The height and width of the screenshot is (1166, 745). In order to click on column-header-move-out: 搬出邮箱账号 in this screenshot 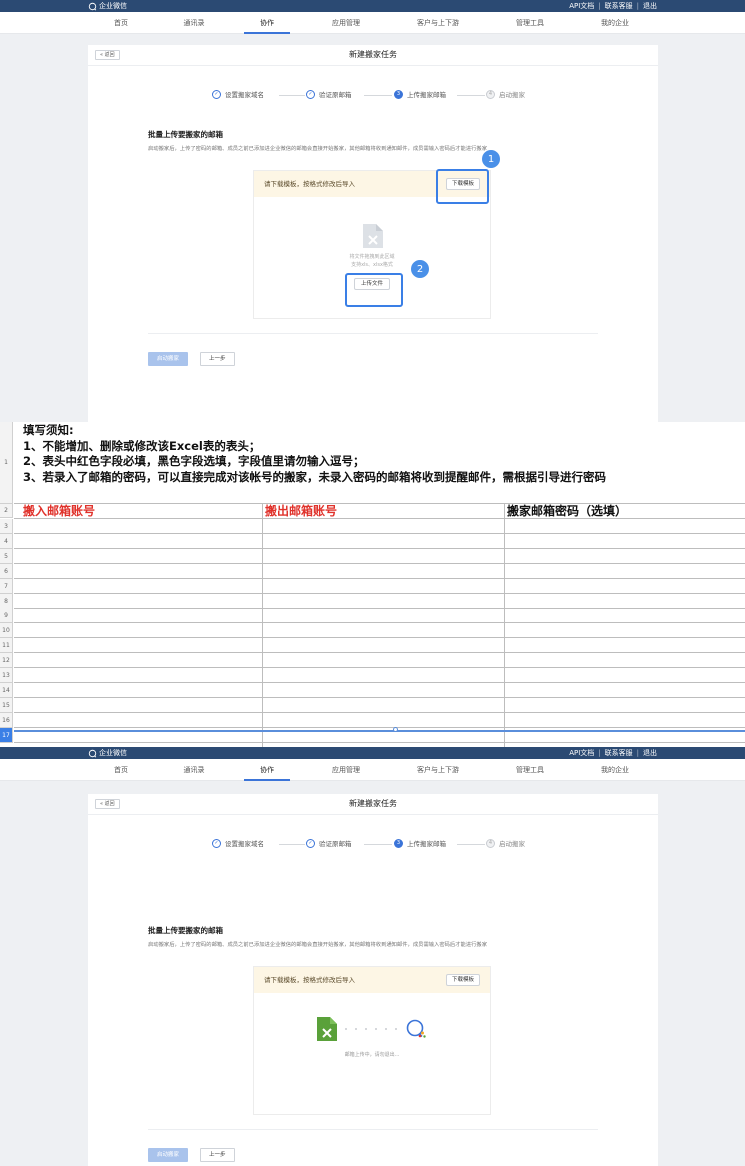, I will do `click(301, 511)`.